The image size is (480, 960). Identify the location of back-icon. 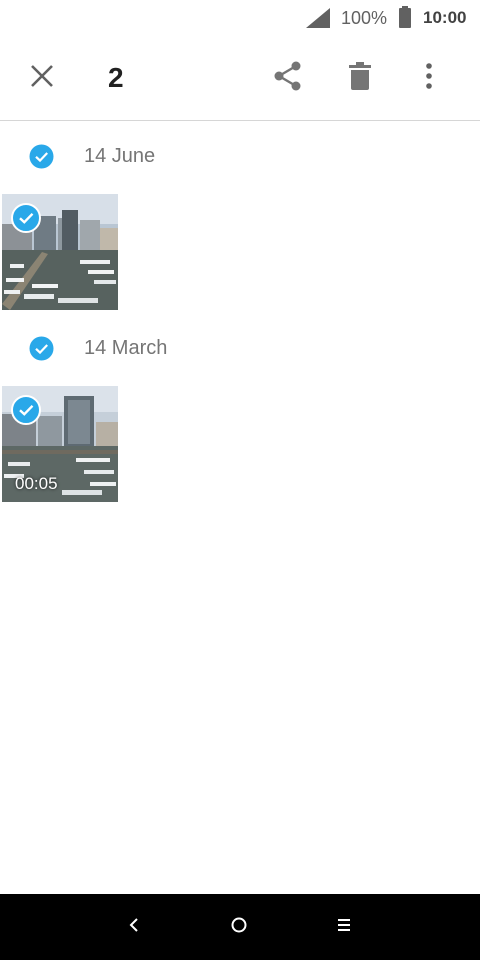
(134, 927).